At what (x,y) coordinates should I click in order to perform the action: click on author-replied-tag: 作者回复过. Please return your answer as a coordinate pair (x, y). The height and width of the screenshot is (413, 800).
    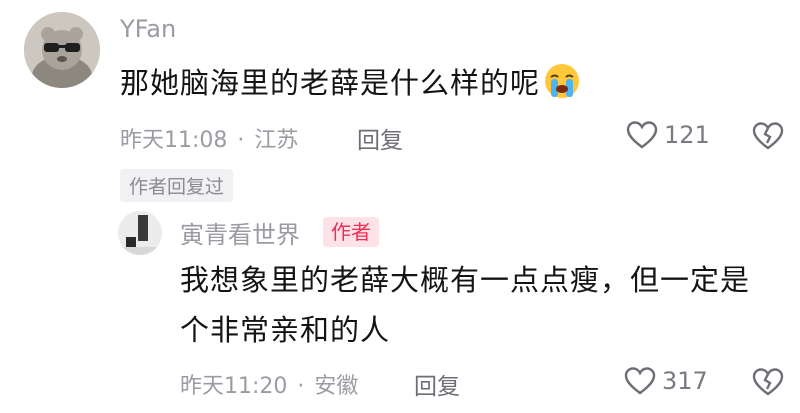
    Looking at the image, I should click on (177, 185).